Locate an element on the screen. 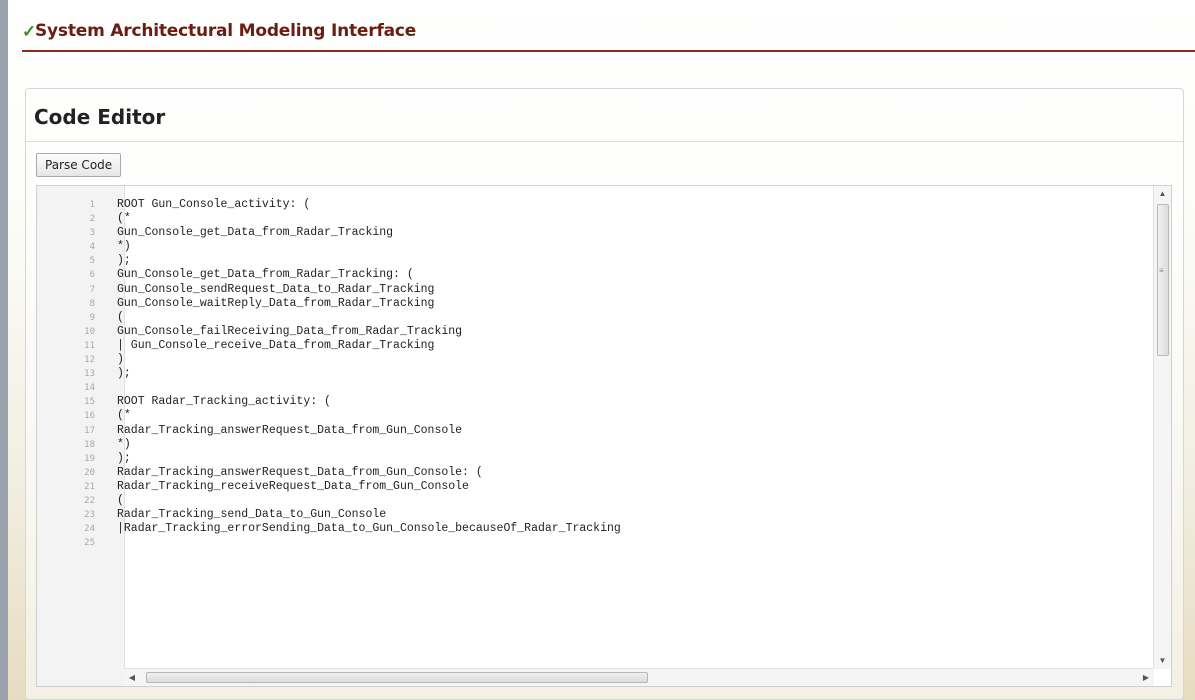 This screenshot has width=1195, height=700. line-number: 4 is located at coordinates (92, 247).